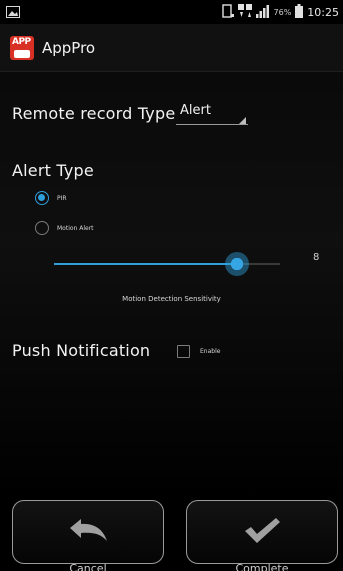 Image resolution: width=343 pixels, height=571 pixels. I want to click on enable-label: Enable, so click(210, 351).